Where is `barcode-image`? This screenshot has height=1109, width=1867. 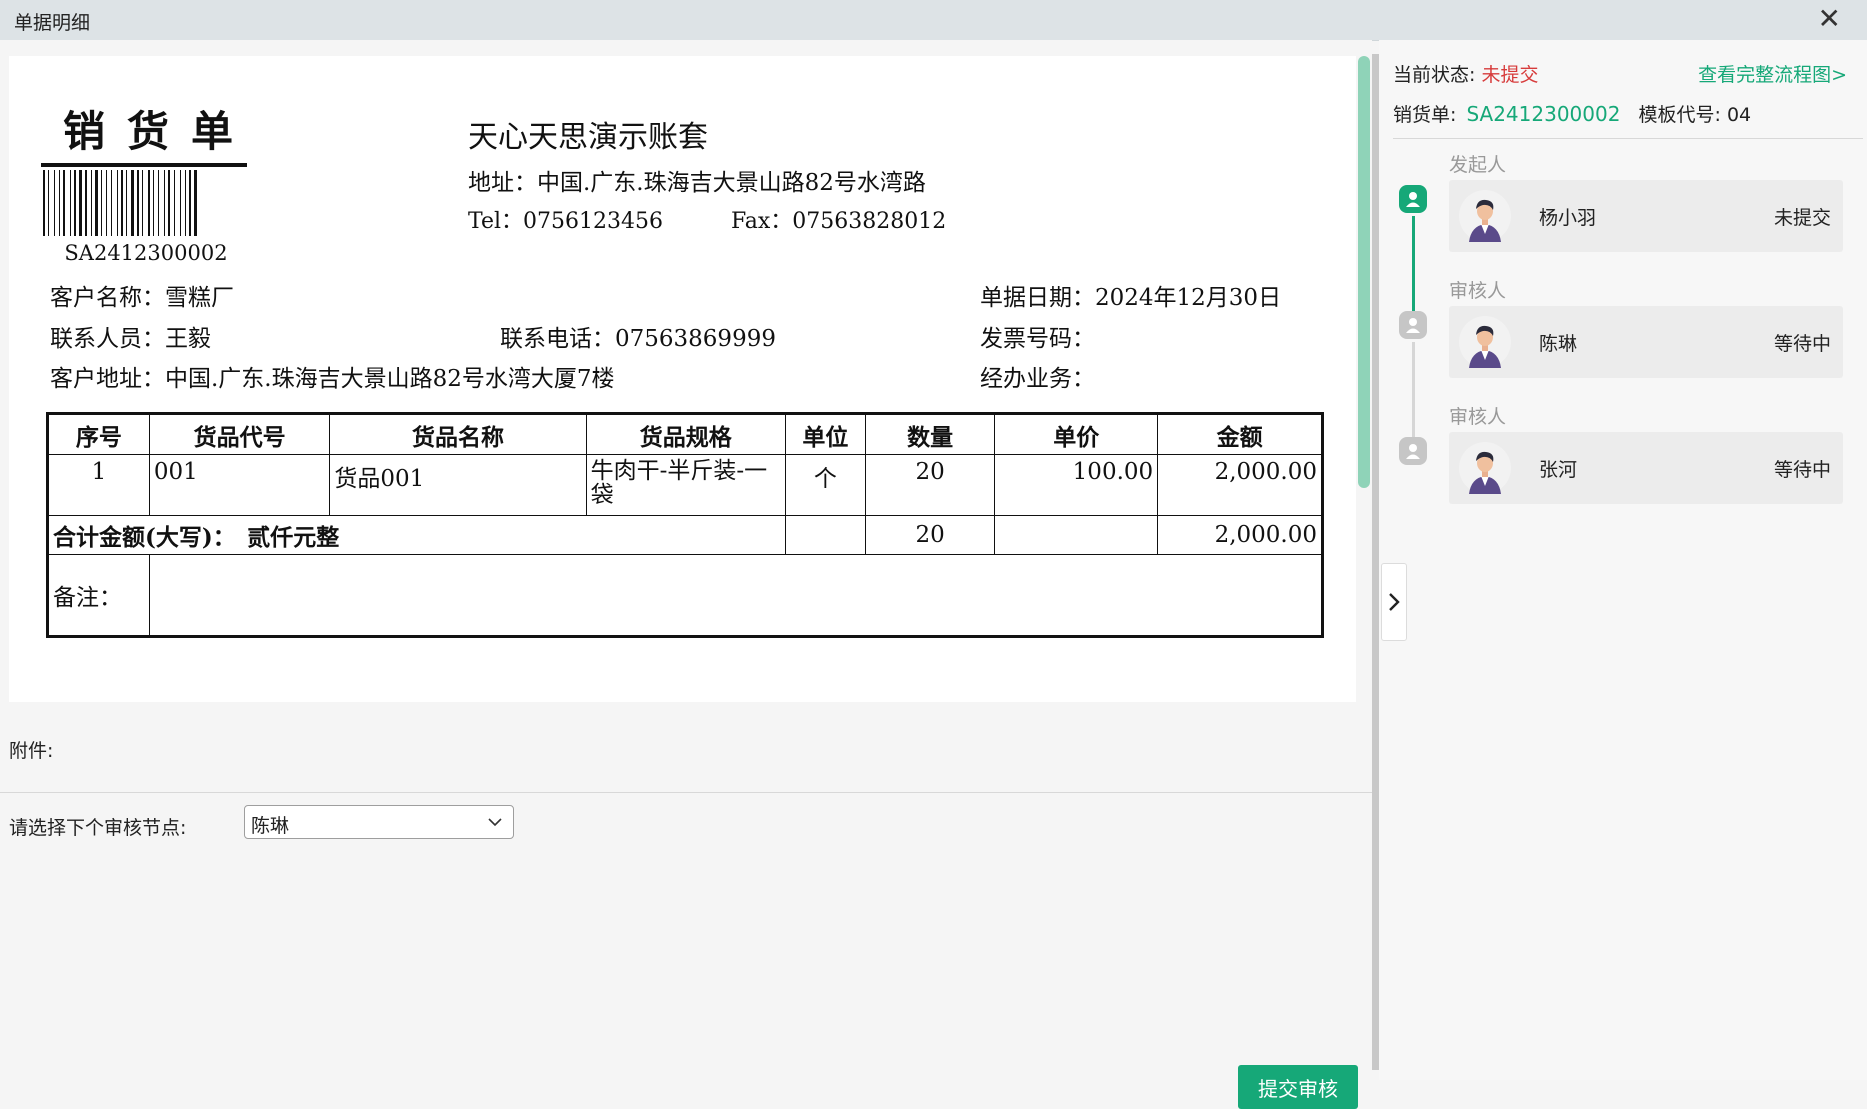 barcode-image is located at coordinates (120, 203).